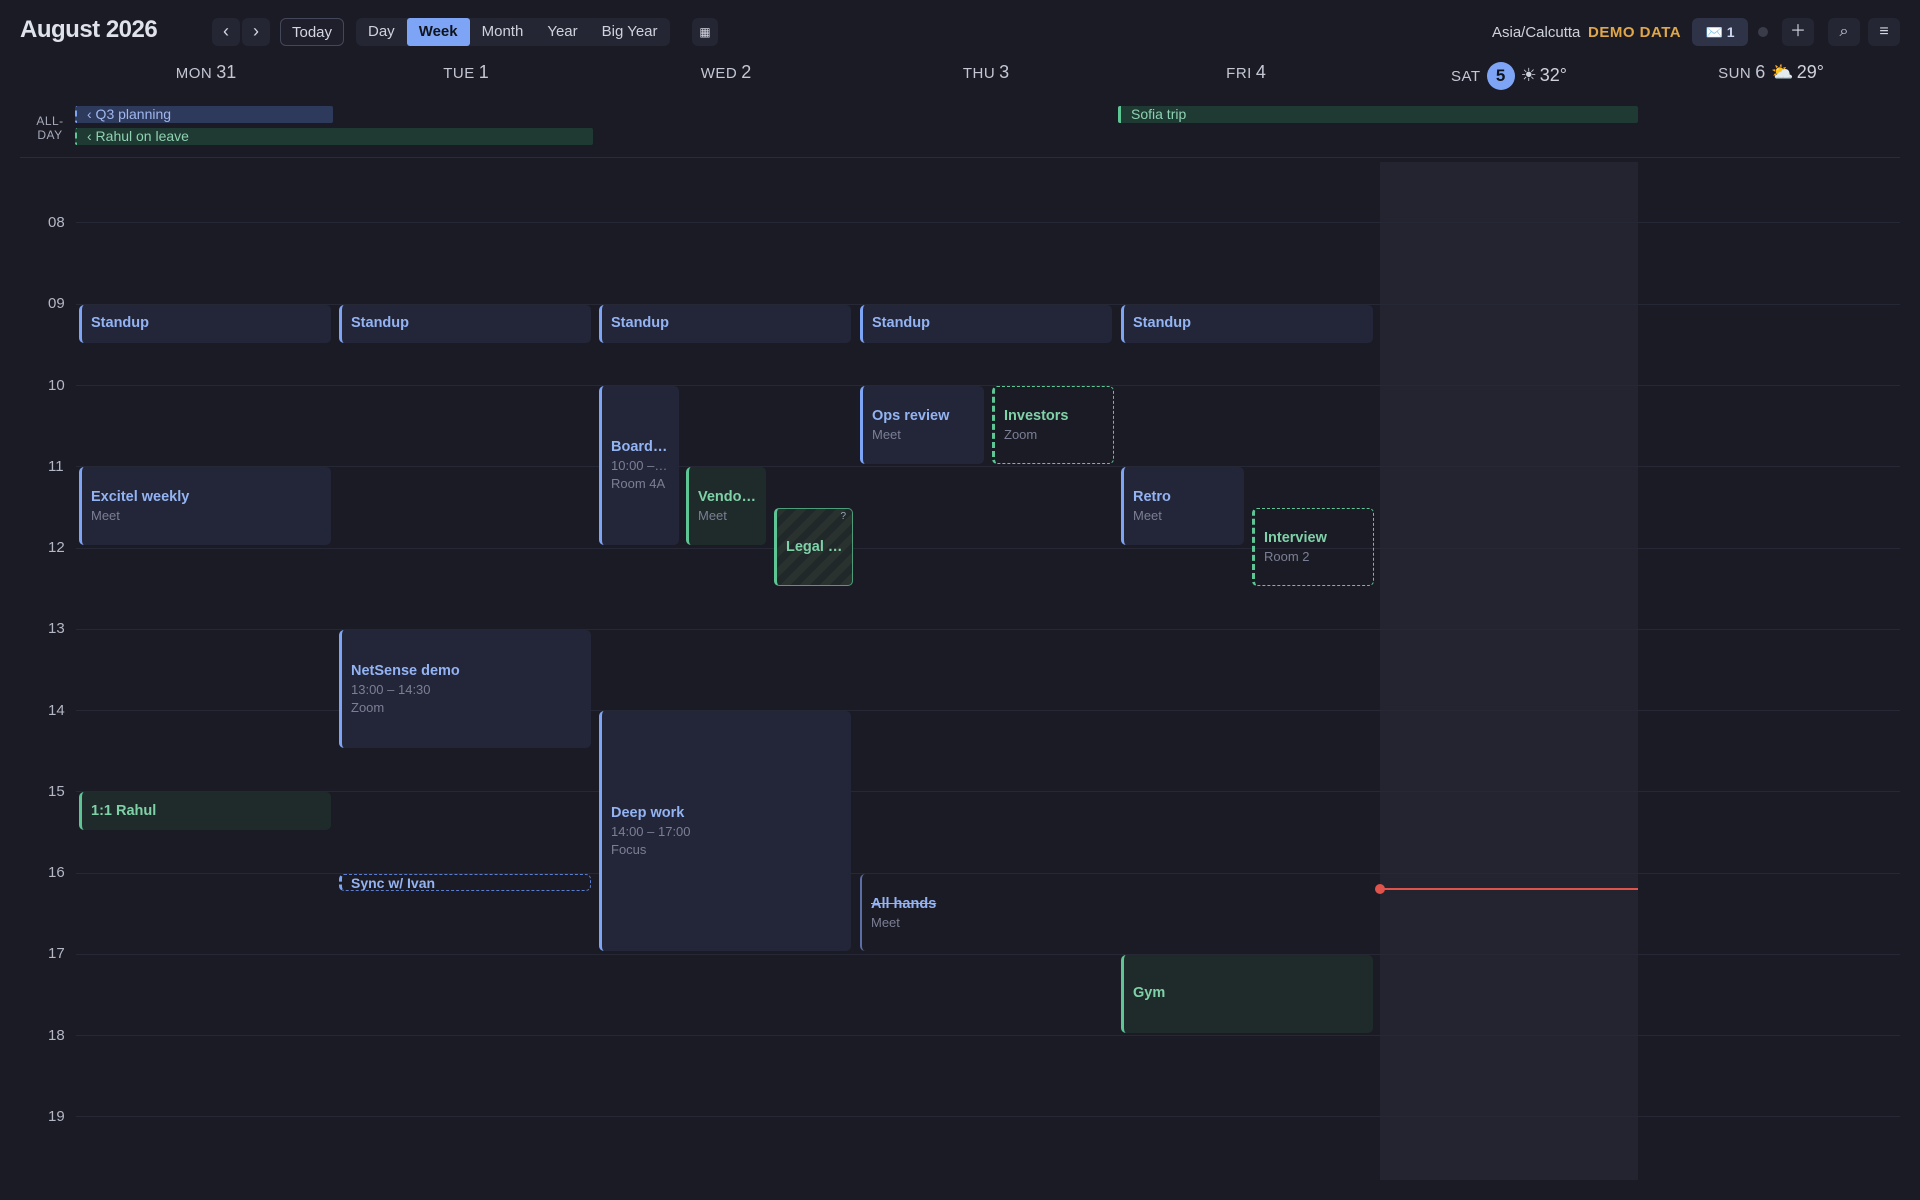 The width and height of the screenshot is (1920, 1200). What do you see at coordinates (381, 32) in the screenshot?
I see `view-day-tab: Day` at bounding box center [381, 32].